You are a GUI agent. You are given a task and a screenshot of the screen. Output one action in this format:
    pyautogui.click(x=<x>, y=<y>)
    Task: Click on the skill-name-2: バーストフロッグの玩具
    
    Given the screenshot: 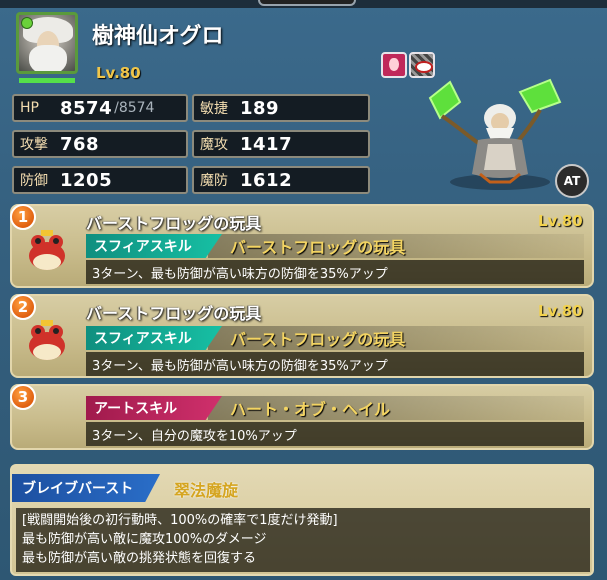 What is the action you would take?
    pyautogui.click(x=396, y=338)
    